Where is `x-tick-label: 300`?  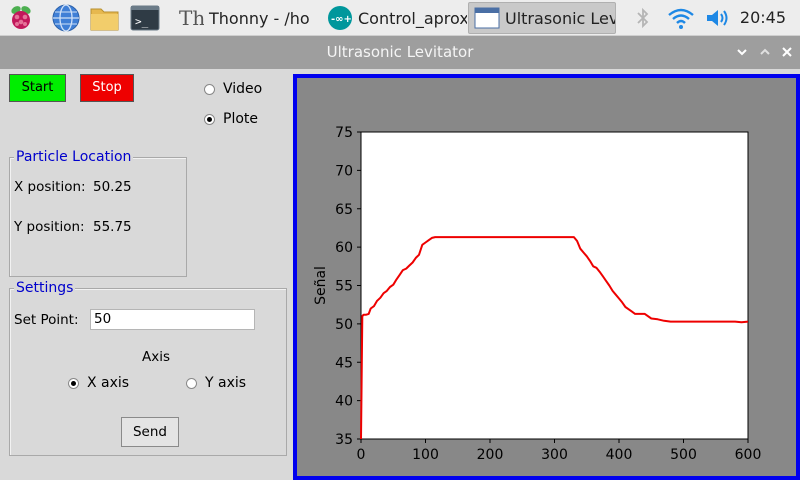 x-tick-label: 300 is located at coordinates (554, 455).